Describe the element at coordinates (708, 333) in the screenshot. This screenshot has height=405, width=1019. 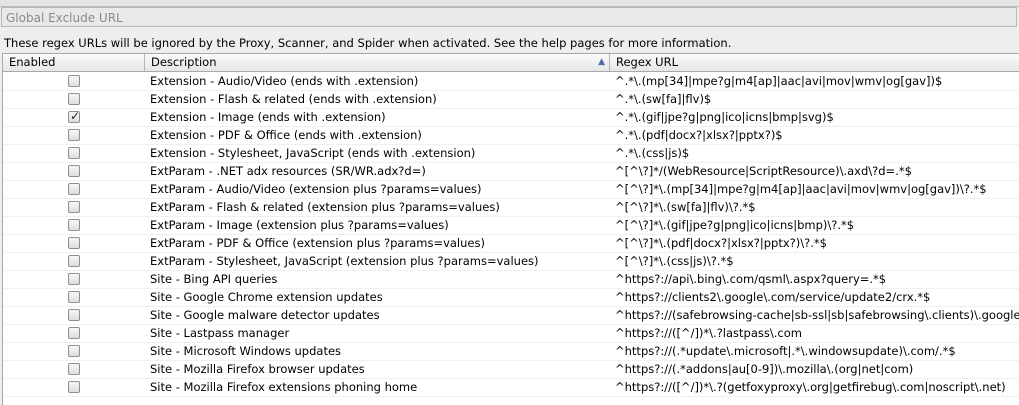
I see `regex-cell: ^https?://([^/])*\.?lastpass\.com` at that location.